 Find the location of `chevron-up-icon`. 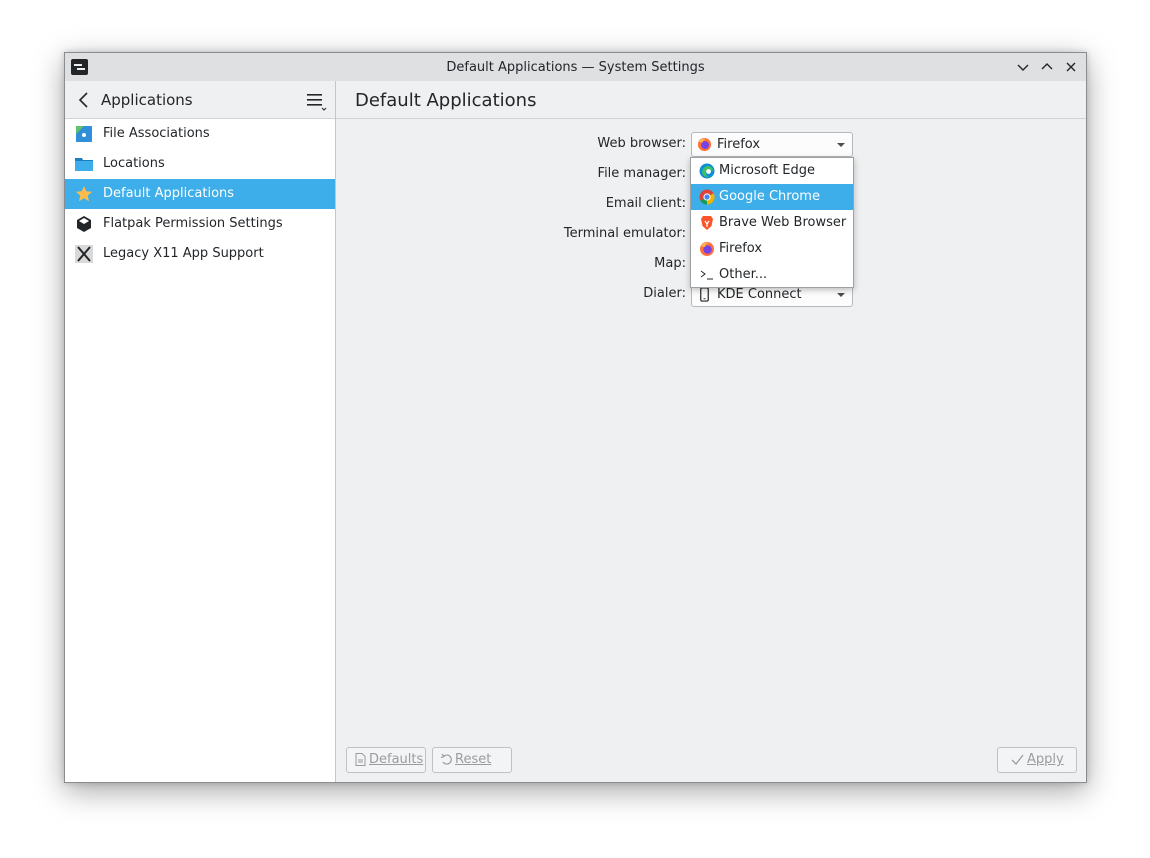

chevron-up-icon is located at coordinates (1047, 66).